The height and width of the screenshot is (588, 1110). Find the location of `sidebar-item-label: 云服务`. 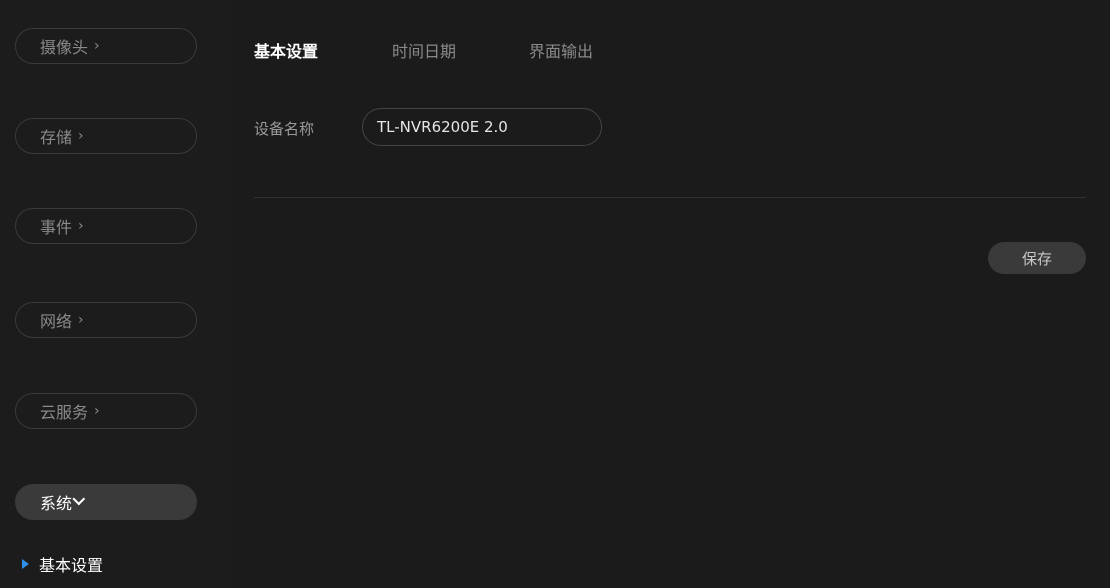

sidebar-item-label: 云服务 is located at coordinates (64, 412).